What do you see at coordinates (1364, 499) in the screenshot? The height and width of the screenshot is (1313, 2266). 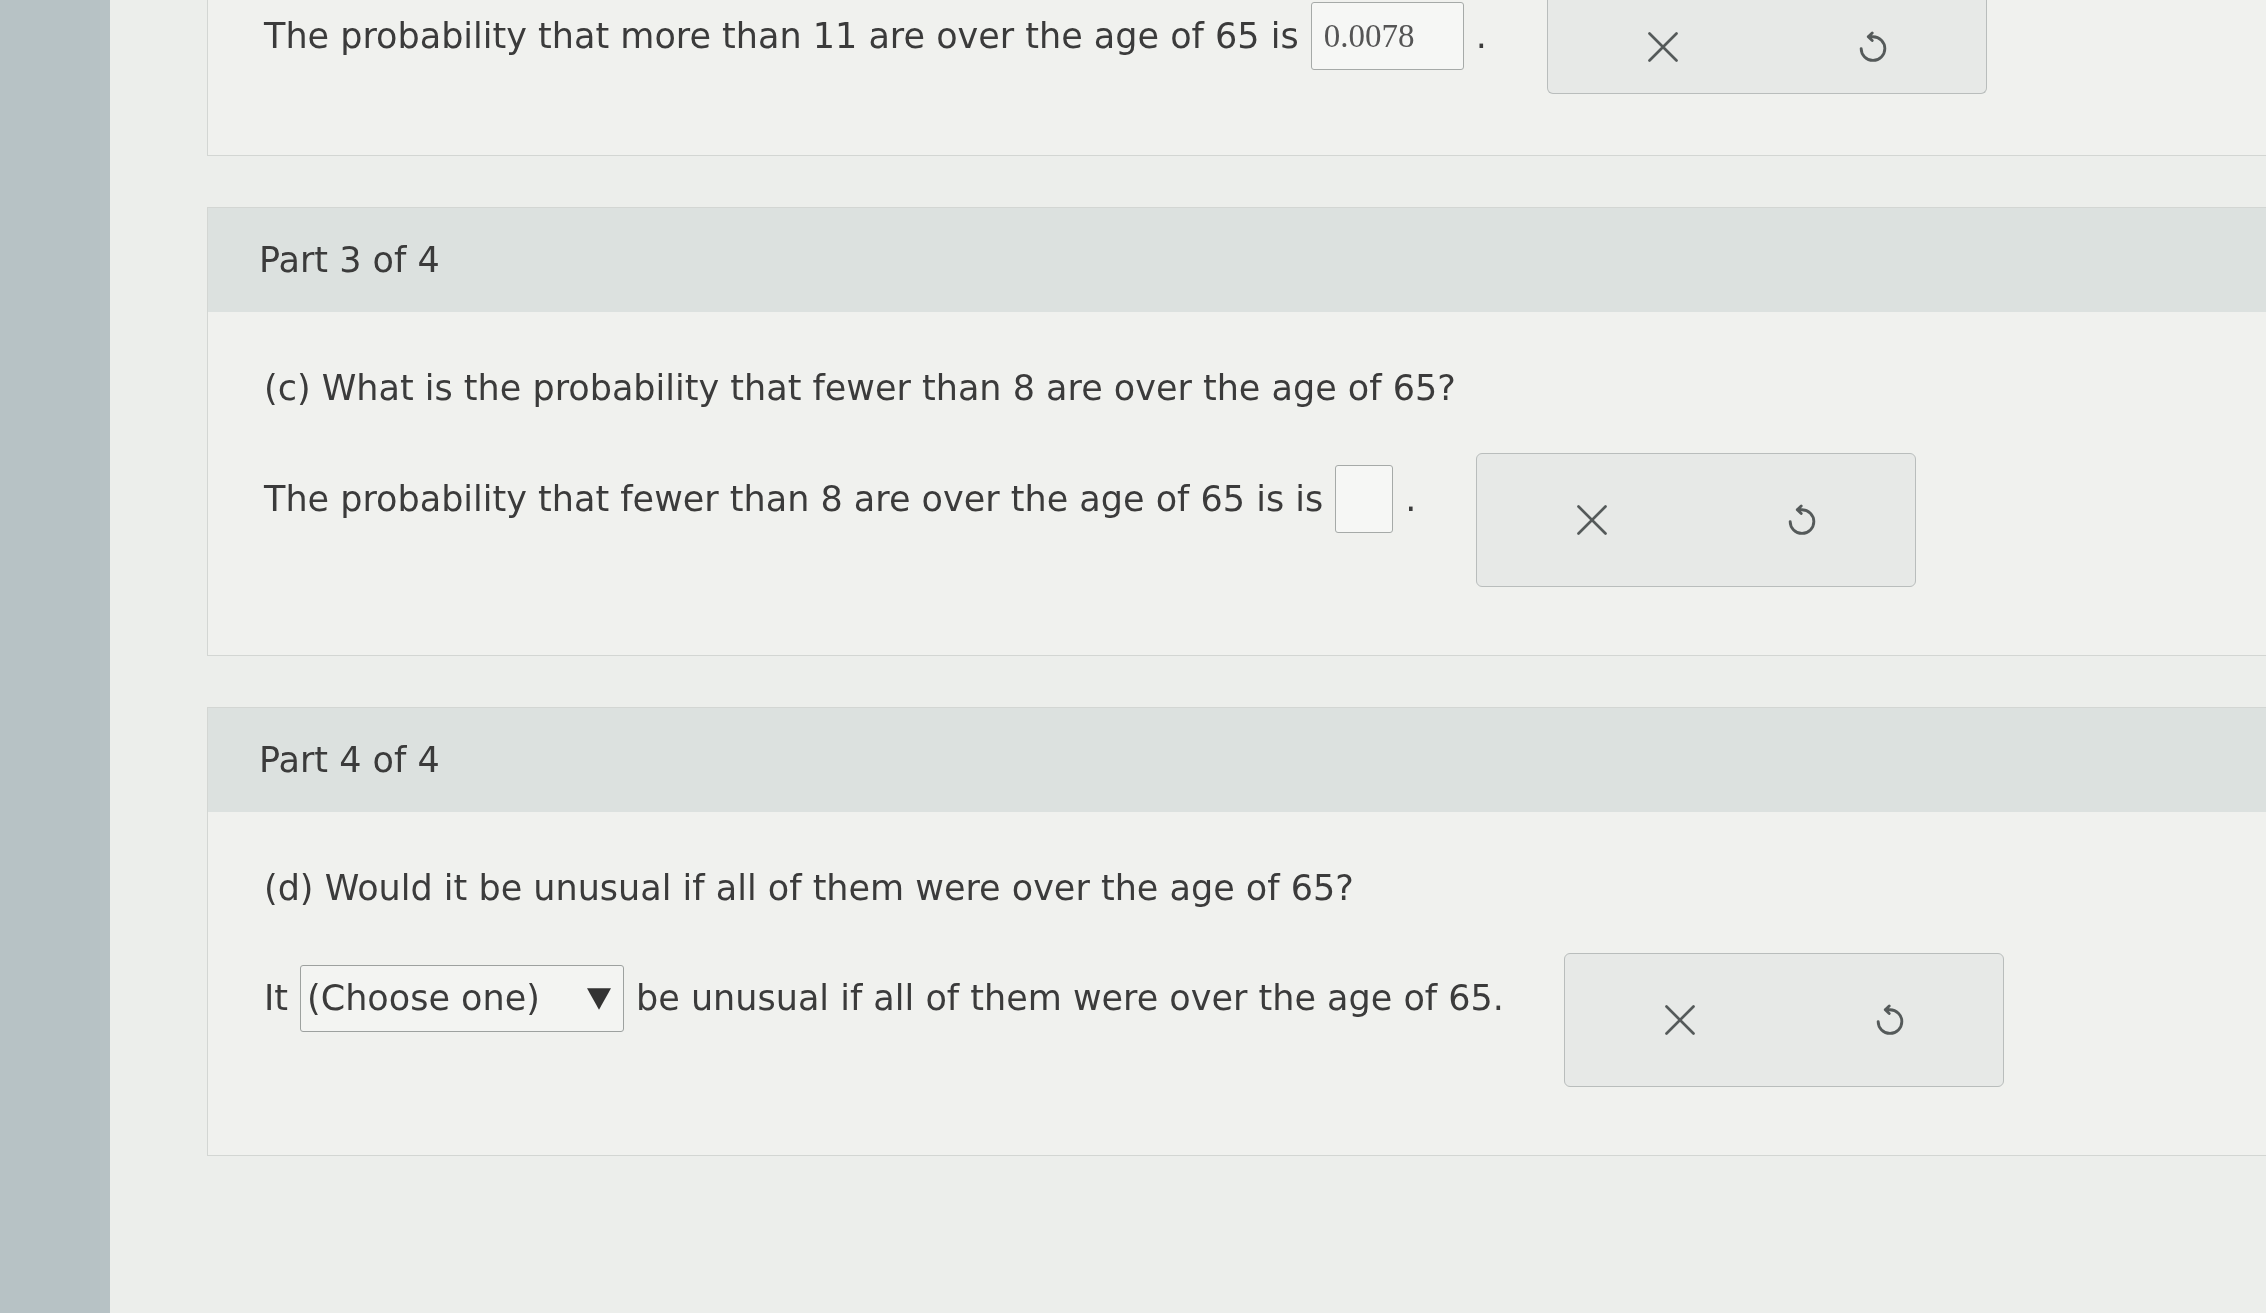 I see `answer-input` at bounding box center [1364, 499].